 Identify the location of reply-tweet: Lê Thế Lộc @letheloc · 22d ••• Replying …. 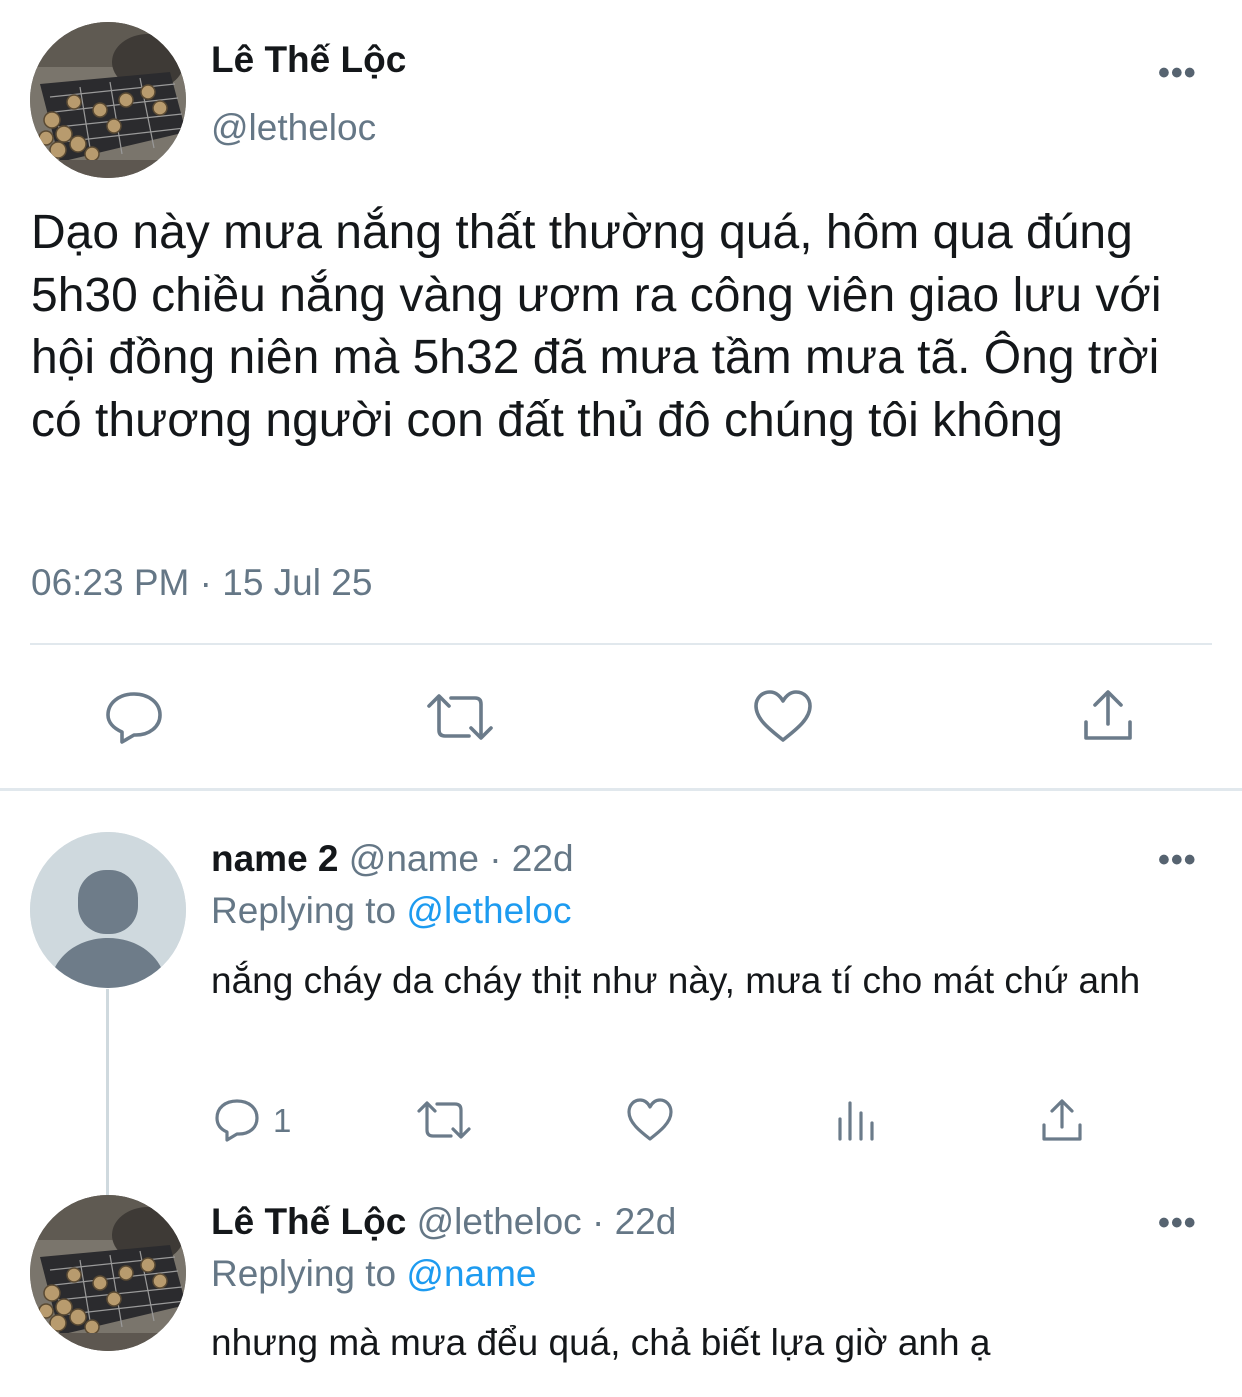
(621, 1294).